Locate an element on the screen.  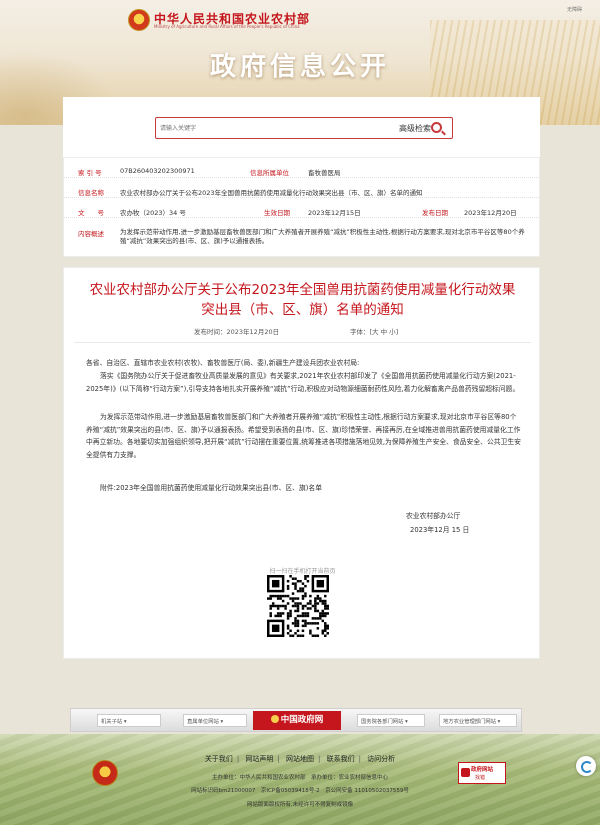
footer-link-statement: 网站声明 is located at coordinates (259, 759).